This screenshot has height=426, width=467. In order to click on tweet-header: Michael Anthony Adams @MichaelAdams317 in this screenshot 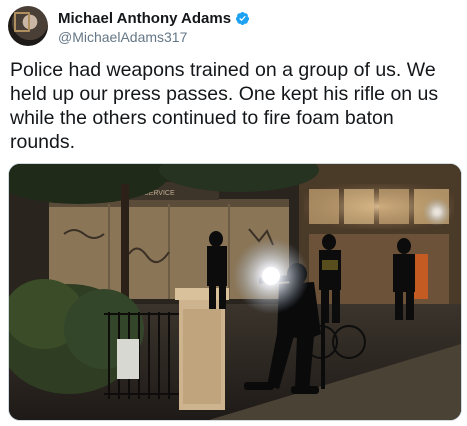, I will do `click(233, 26)`.